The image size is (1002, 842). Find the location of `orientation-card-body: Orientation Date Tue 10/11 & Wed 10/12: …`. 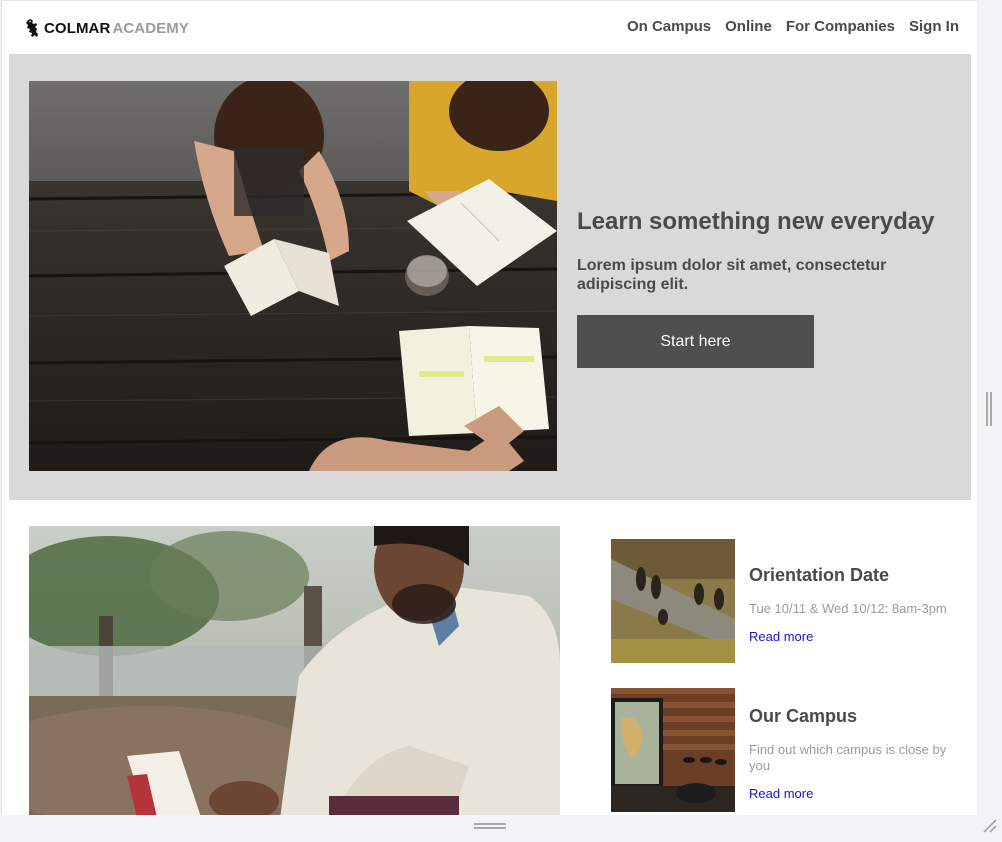

orientation-card-body: Orientation Date Tue 10/11 & Wed 10/12: … is located at coordinates (854, 592).